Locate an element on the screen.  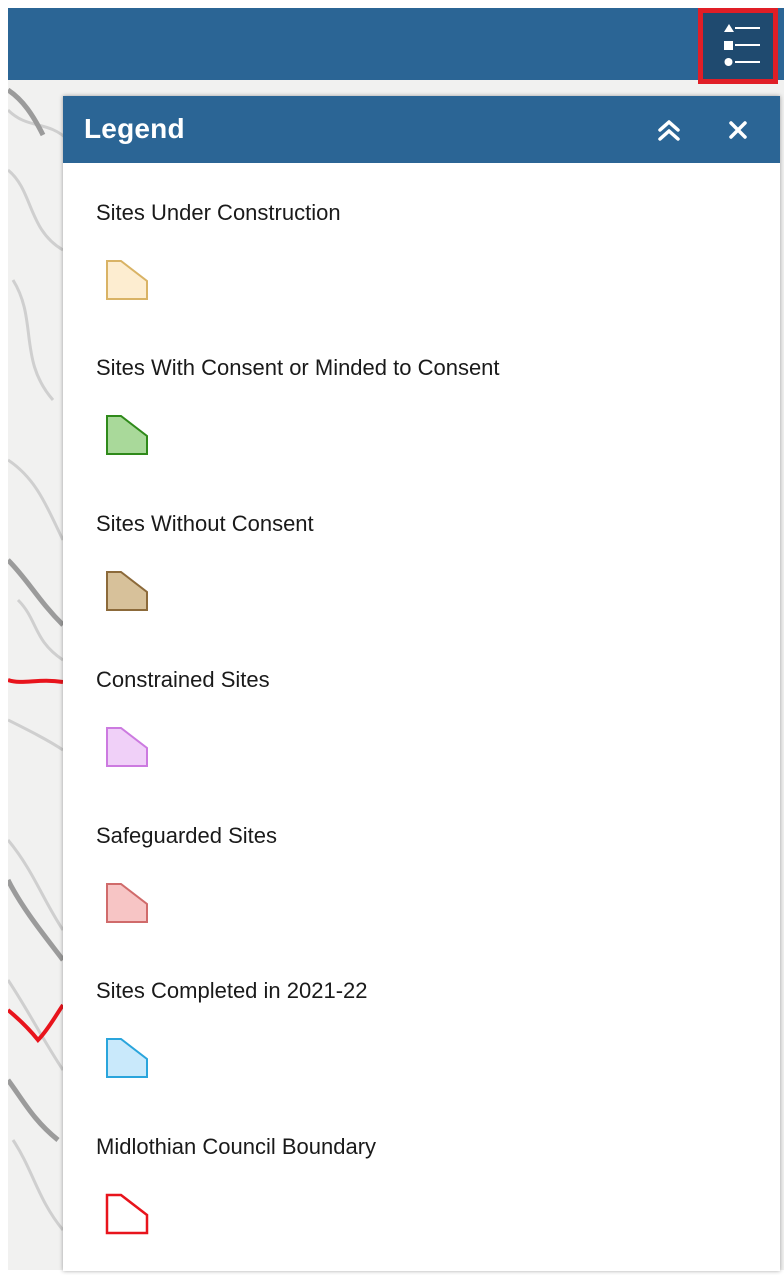
legend-item-council-boundary: Midlothian Council Boundary is located at coordinates (426, 1184).